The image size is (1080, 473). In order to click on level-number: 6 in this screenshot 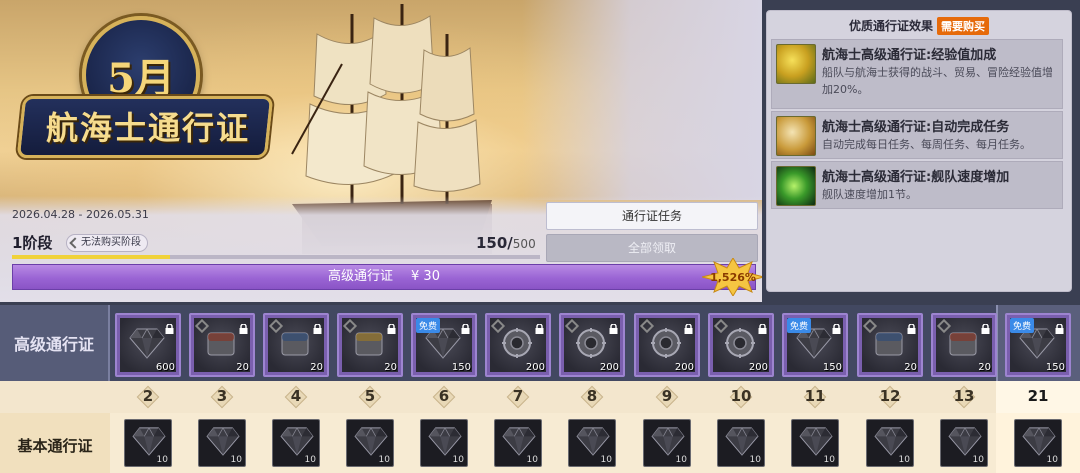, I will do `click(444, 397)`.